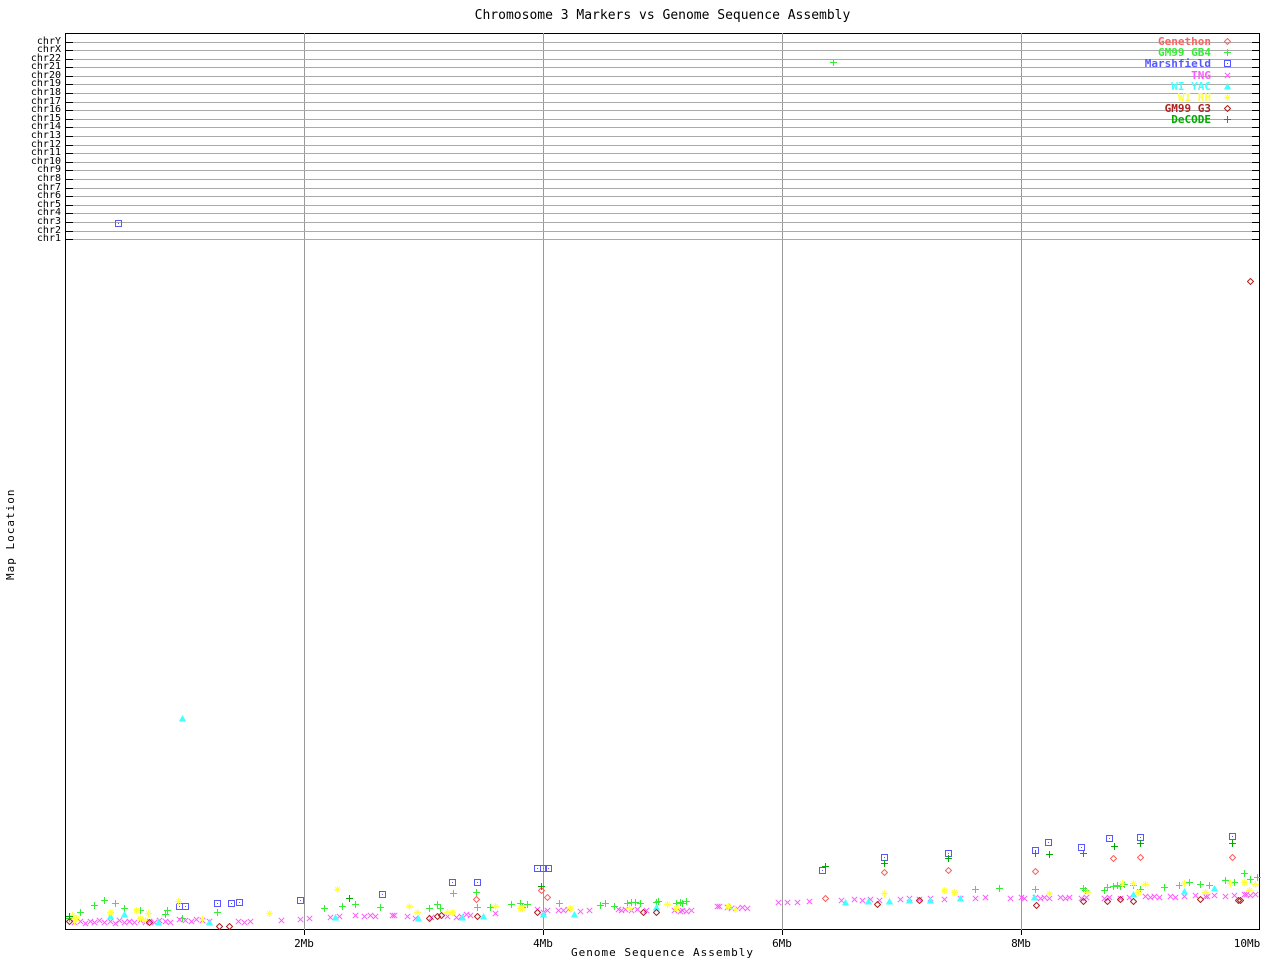  Describe the element at coordinates (1021, 932) in the screenshot. I see `x-tick` at that location.